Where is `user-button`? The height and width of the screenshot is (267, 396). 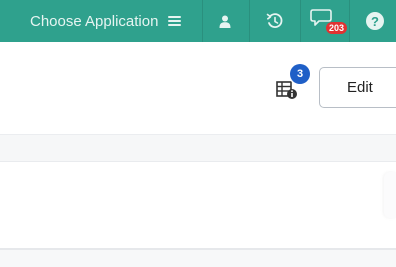
user-button is located at coordinates (225, 21).